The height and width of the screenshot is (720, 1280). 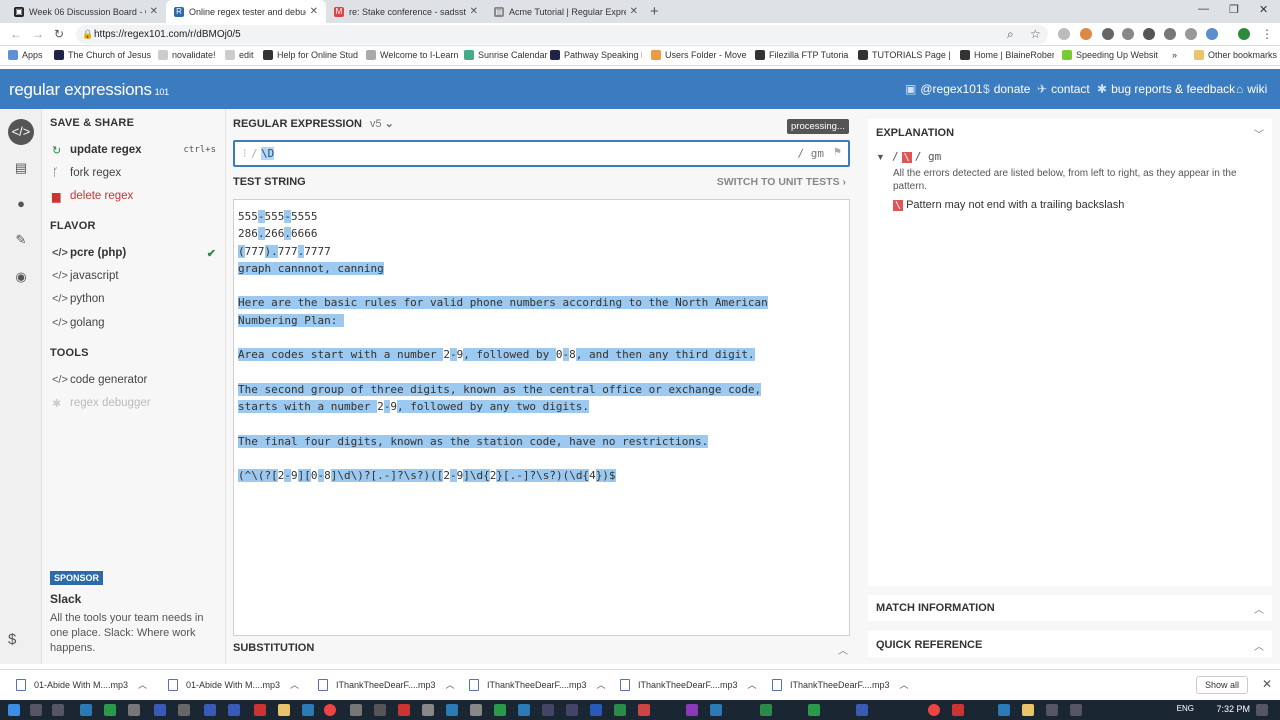 What do you see at coordinates (406, 11) in the screenshot?
I see `browser-tab: M re: Stake conference - sadsster@ ✕` at bounding box center [406, 11].